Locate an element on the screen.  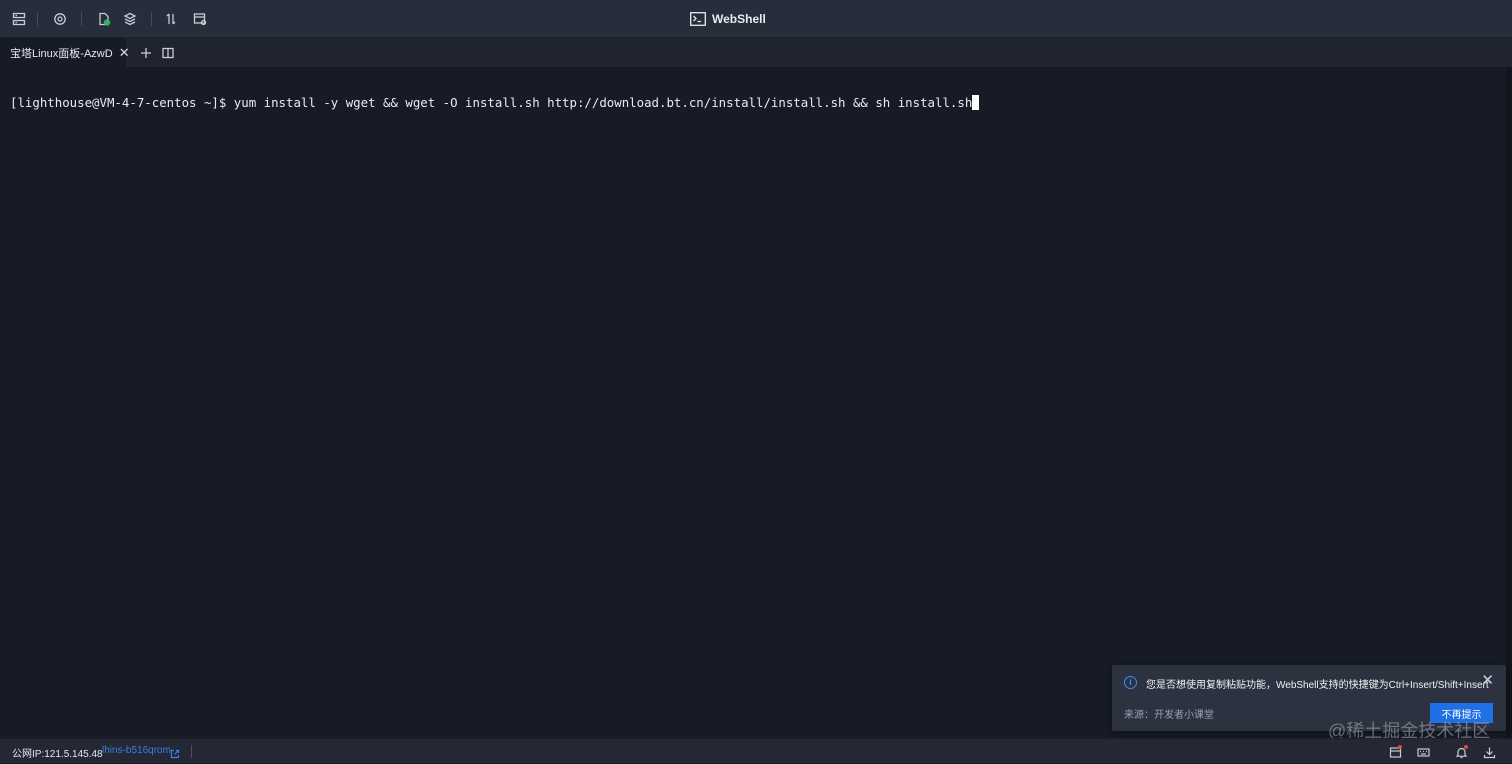
add-tab-button is located at coordinates (146, 53).